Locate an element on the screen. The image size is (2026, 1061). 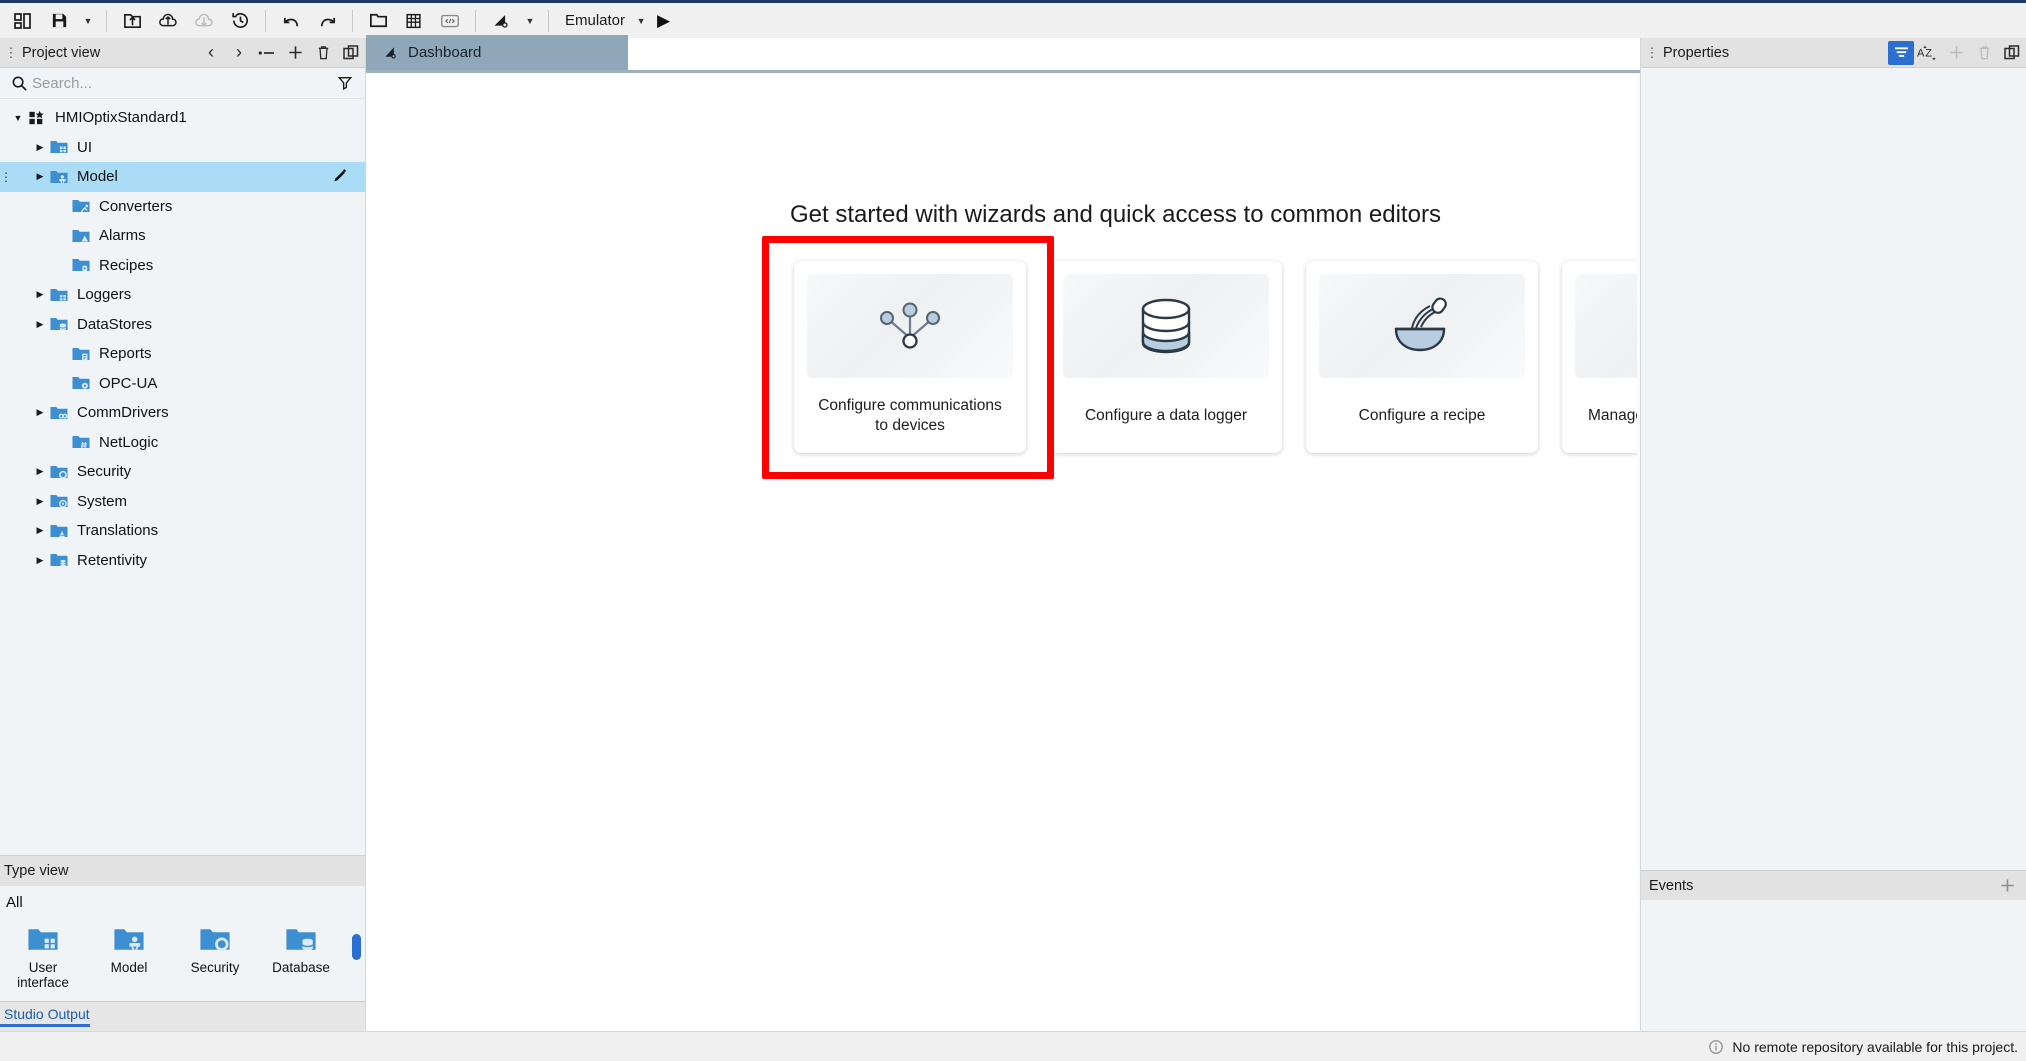
type-view-title: Type view is located at coordinates (36, 870).